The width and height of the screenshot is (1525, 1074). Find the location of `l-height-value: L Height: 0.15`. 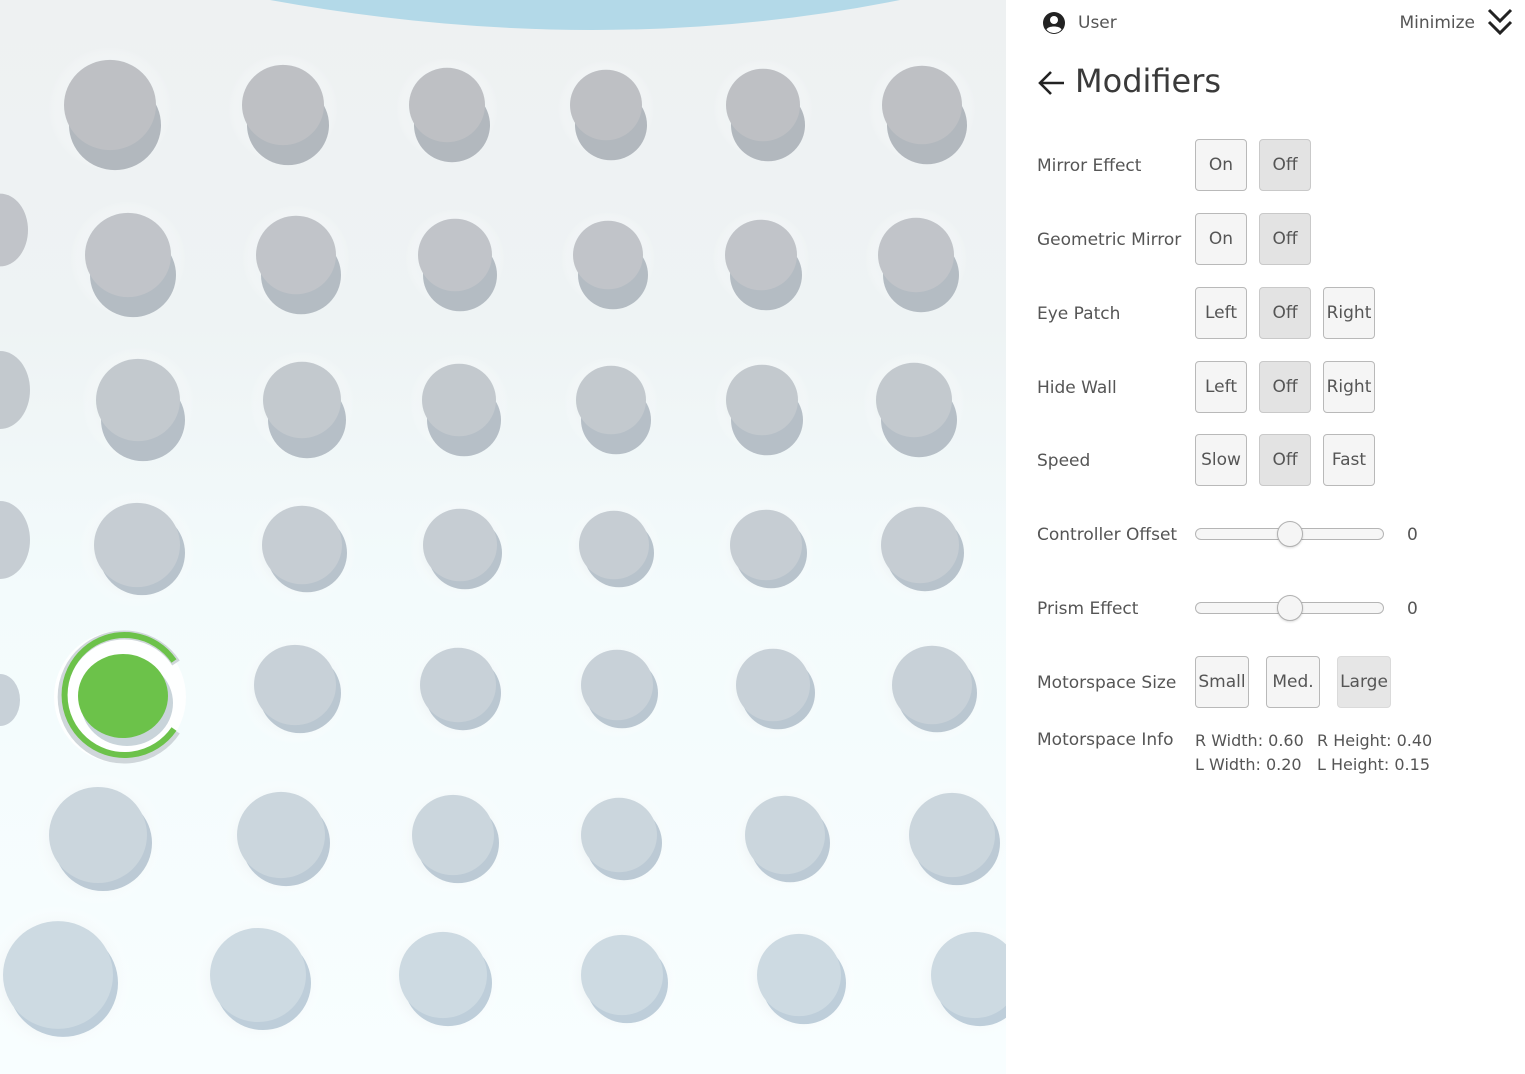

l-height-value: L Height: 0.15 is located at coordinates (1373, 764).